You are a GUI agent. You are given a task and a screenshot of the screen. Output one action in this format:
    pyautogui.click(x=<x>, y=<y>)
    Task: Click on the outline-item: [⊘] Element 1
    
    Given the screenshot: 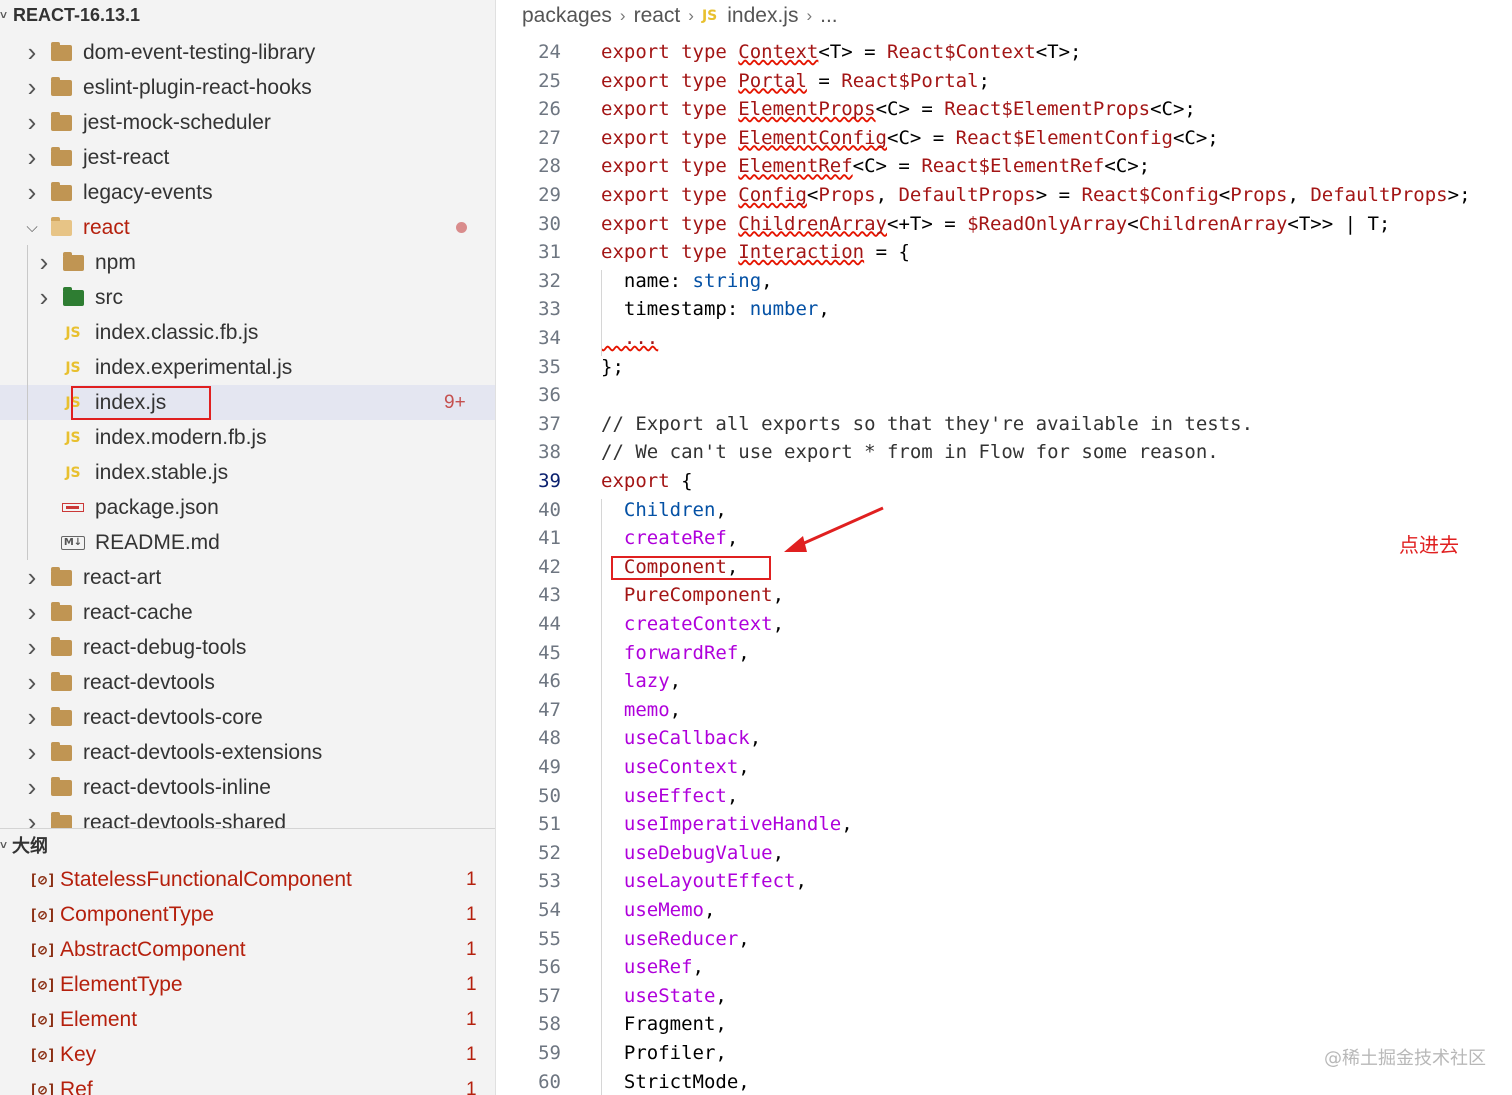 What is the action you would take?
    pyautogui.click(x=247, y=1019)
    